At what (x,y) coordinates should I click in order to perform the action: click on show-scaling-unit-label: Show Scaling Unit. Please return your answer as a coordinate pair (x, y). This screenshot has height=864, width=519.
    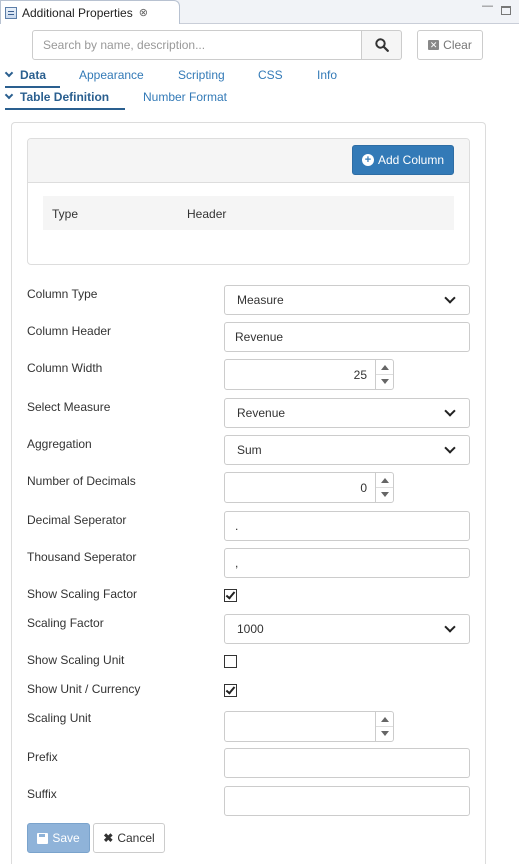
    Looking at the image, I should click on (76, 660).